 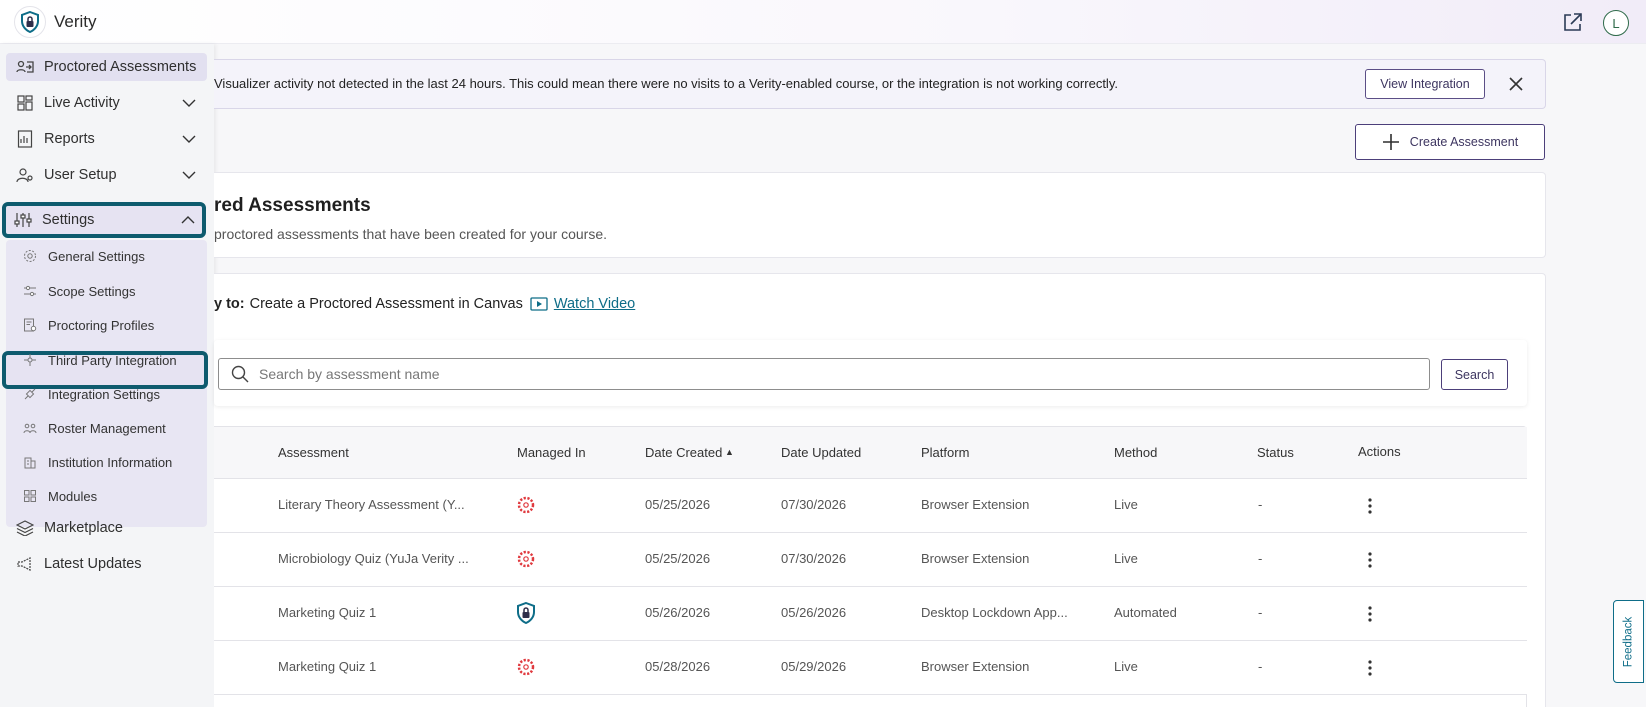 I want to click on sidebar-item-label: Latest Updates, so click(x=93, y=564).